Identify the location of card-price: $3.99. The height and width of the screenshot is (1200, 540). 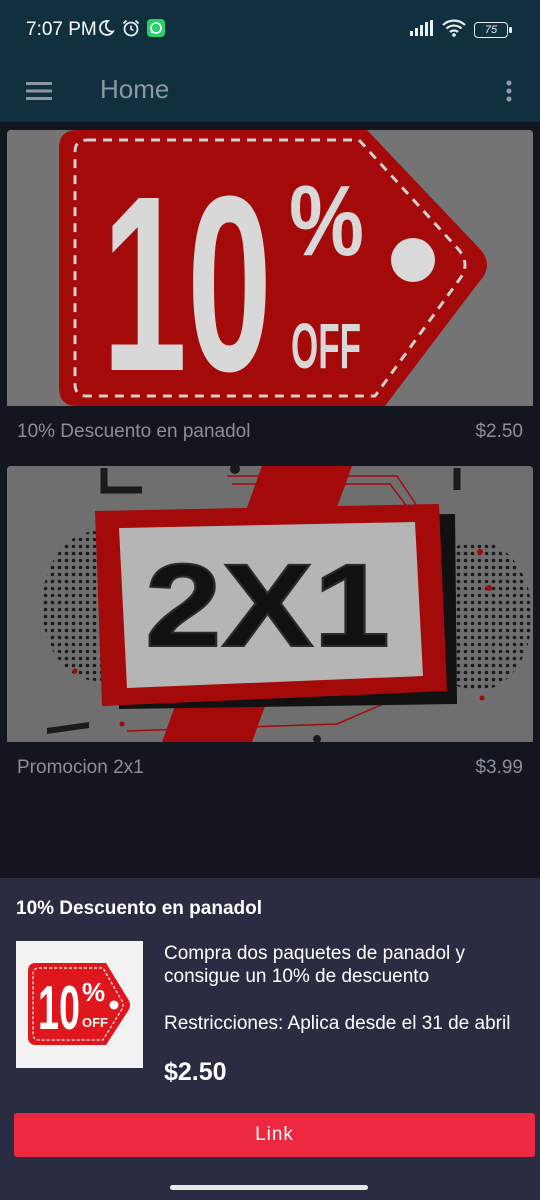
(499, 767).